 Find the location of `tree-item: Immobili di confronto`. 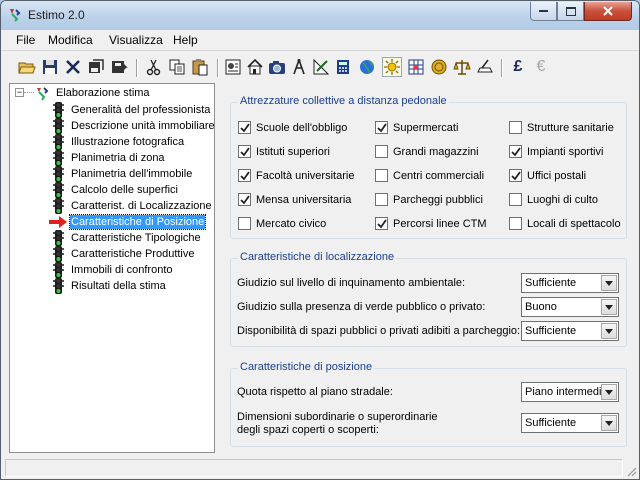

tree-item: Immobili di confronto is located at coordinates (112, 270).